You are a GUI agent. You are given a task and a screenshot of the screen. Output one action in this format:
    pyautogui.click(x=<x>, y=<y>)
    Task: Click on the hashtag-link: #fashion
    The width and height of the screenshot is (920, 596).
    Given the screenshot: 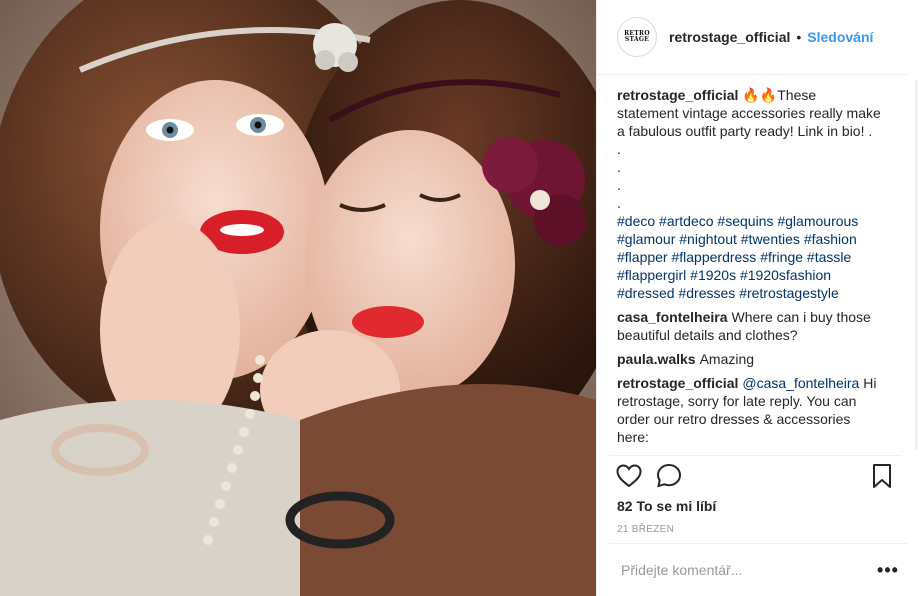 What is the action you would take?
    pyautogui.click(x=830, y=239)
    